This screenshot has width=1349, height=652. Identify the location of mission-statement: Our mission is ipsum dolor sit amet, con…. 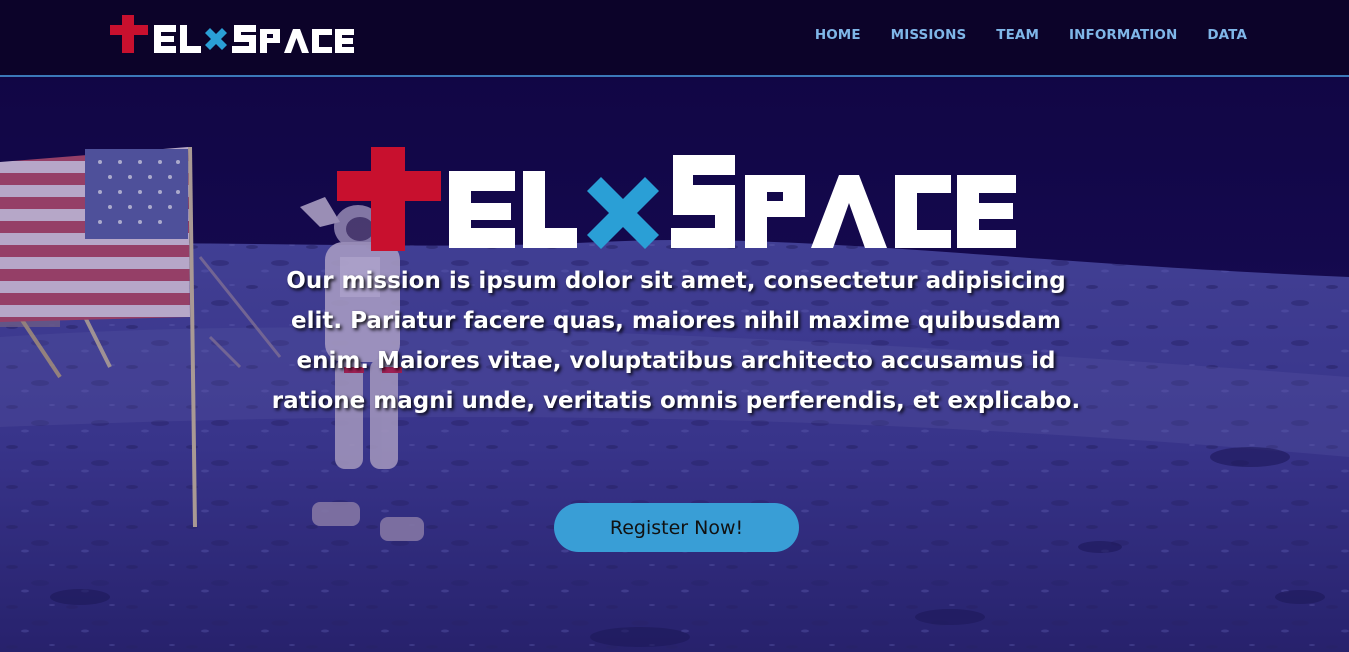
(676, 341).